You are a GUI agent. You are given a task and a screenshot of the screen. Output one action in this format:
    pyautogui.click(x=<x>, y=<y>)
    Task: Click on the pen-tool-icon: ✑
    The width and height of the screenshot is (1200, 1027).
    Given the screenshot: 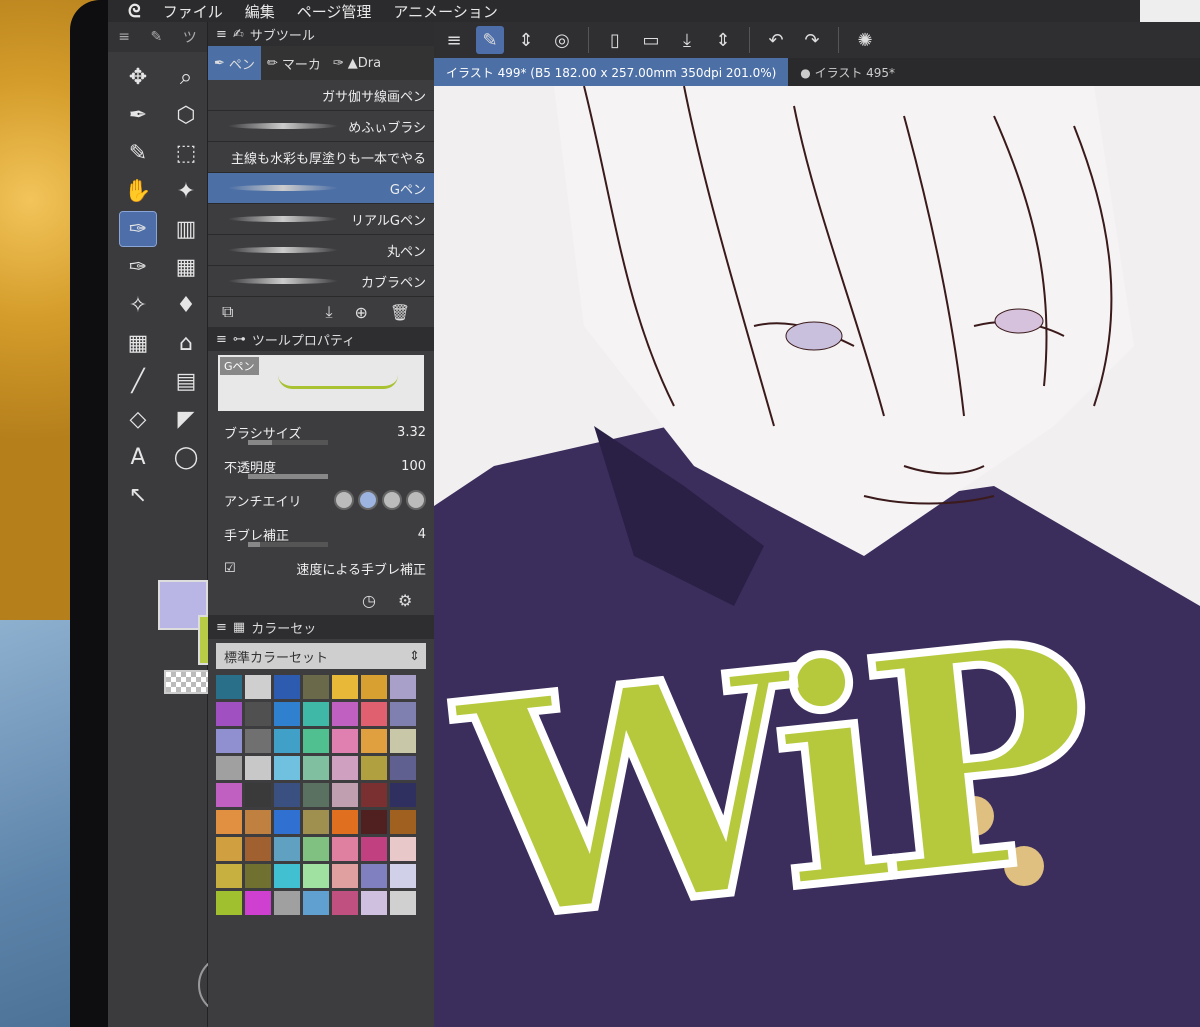 What is the action you would take?
    pyautogui.click(x=138, y=229)
    